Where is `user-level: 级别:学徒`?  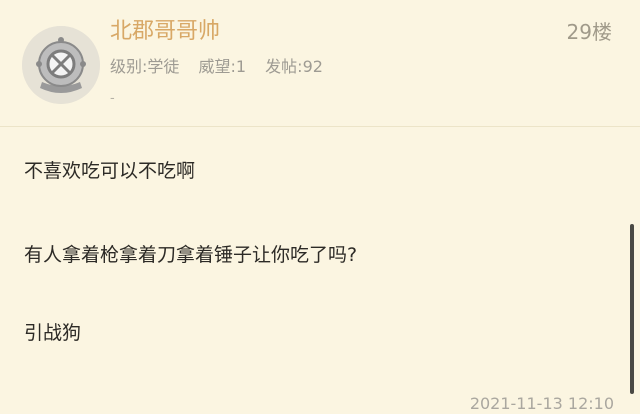 user-level: 级别:学徒 is located at coordinates (145, 66).